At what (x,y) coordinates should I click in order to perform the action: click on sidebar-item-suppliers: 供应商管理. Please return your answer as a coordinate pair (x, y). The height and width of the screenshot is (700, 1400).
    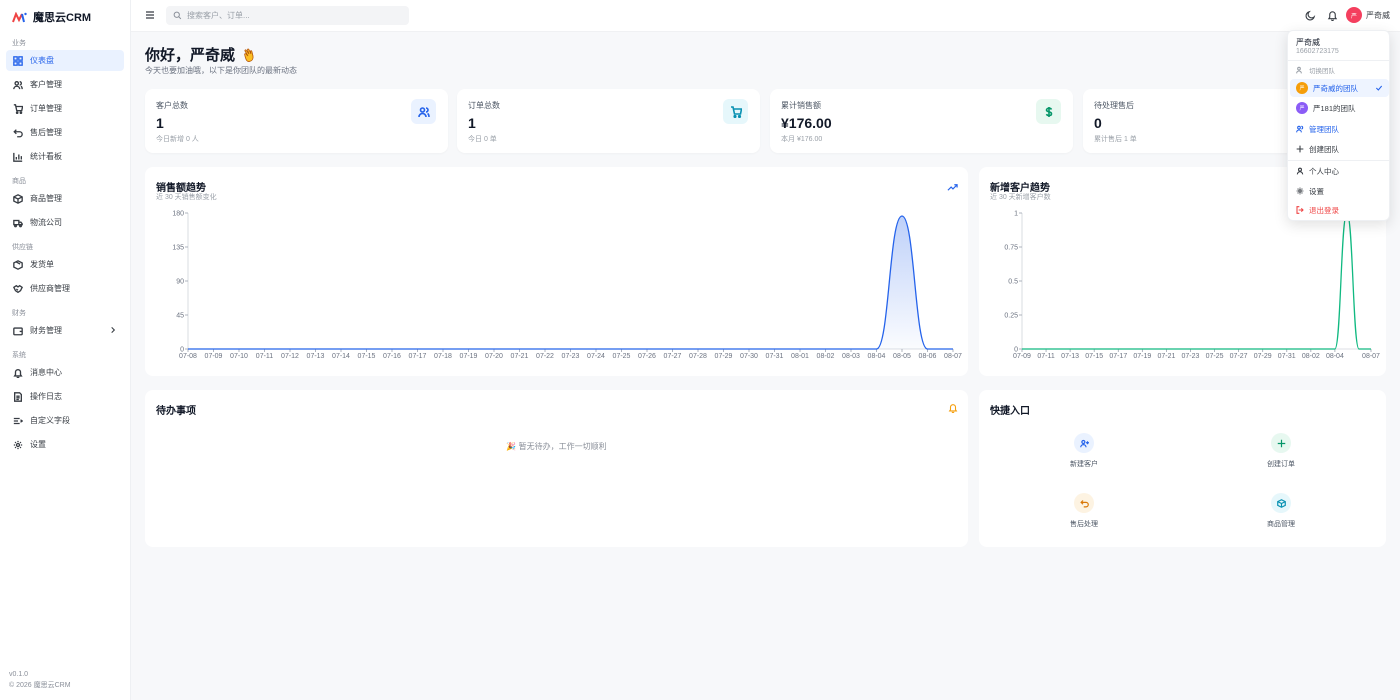
    Looking at the image, I should click on (65, 288).